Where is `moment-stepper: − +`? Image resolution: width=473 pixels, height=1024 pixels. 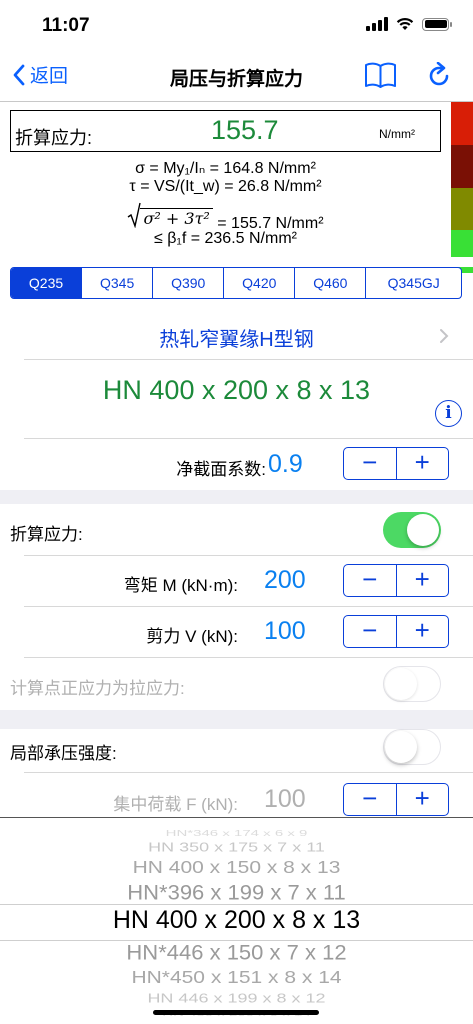
moment-stepper: − + is located at coordinates (396, 580).